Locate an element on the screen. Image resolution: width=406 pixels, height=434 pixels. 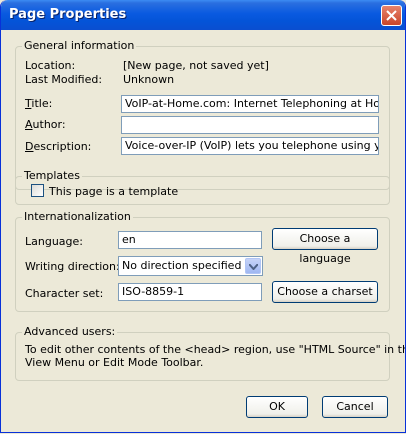
location-value: [New page, not saved yet] is located at coordinates (196, 65).